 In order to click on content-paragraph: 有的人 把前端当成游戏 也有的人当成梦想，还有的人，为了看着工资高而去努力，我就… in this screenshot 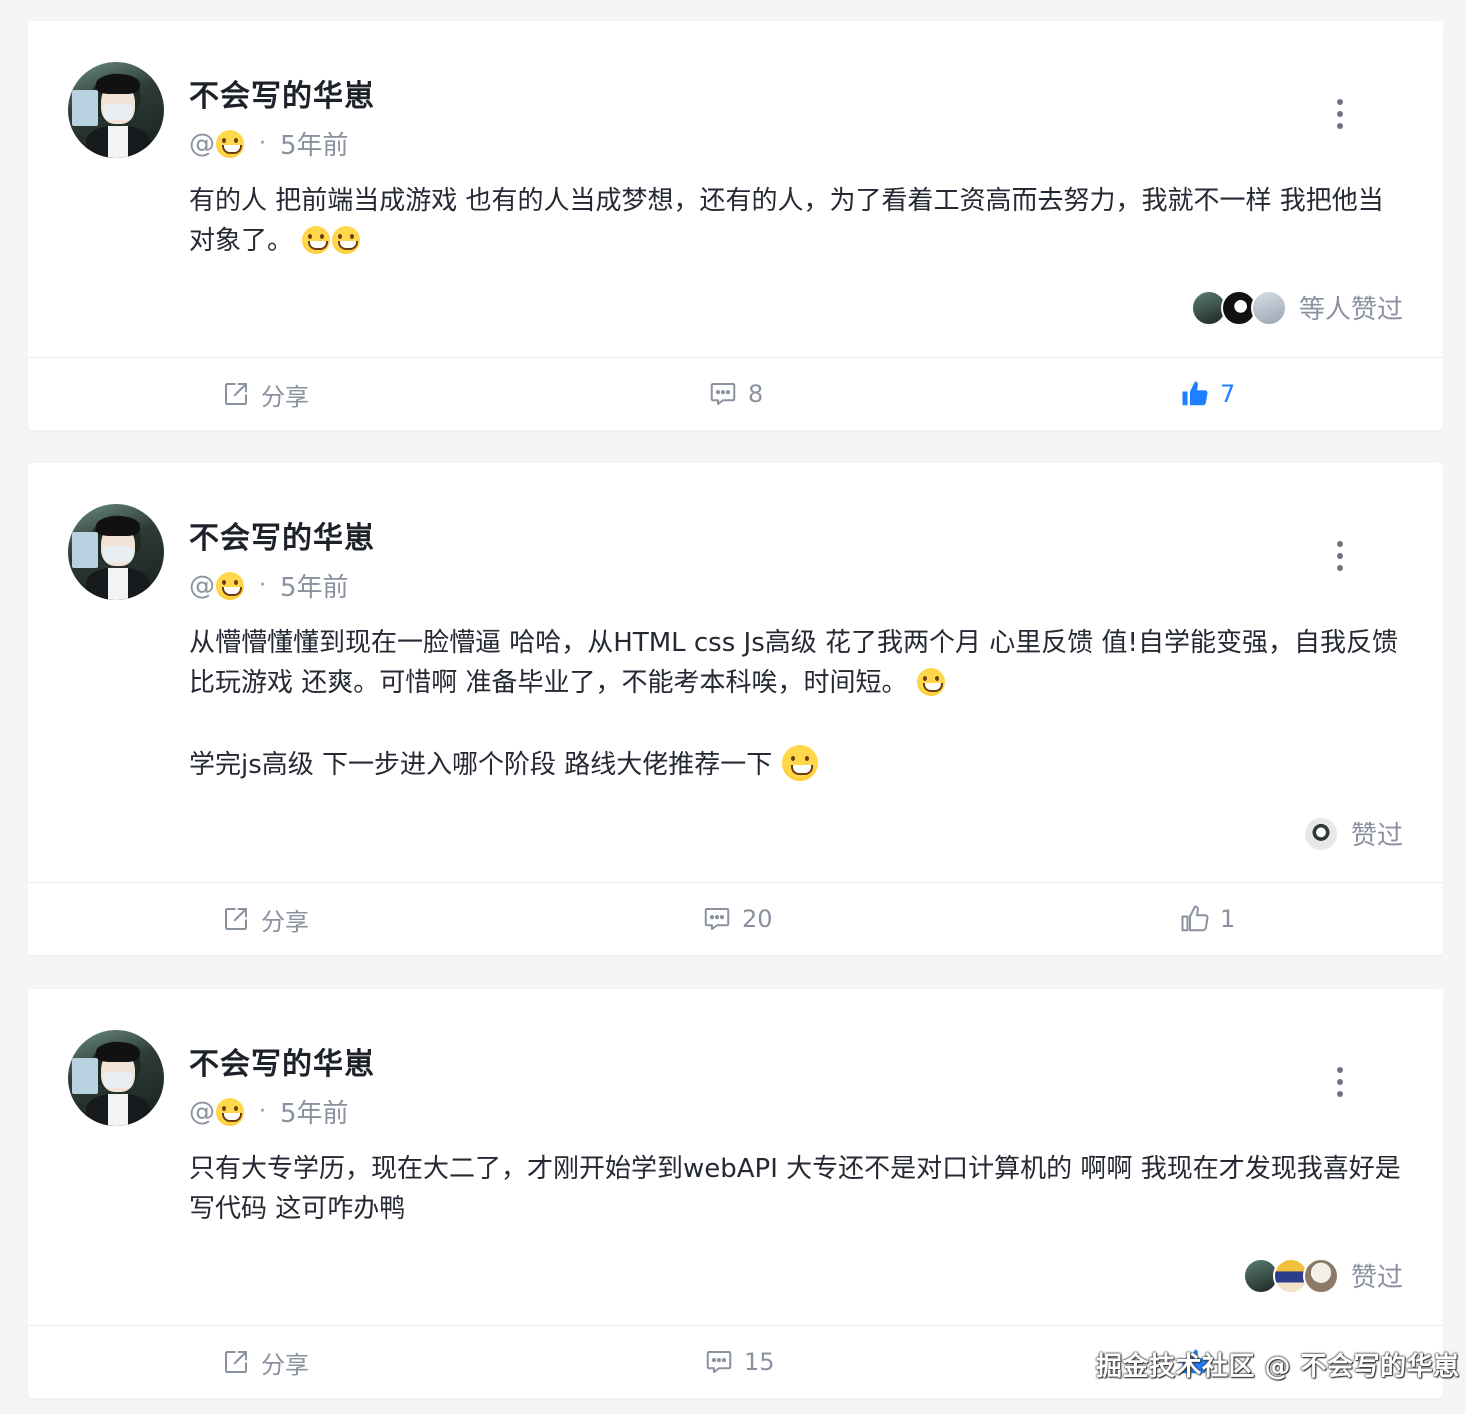, I will do `click(786, 221)`.